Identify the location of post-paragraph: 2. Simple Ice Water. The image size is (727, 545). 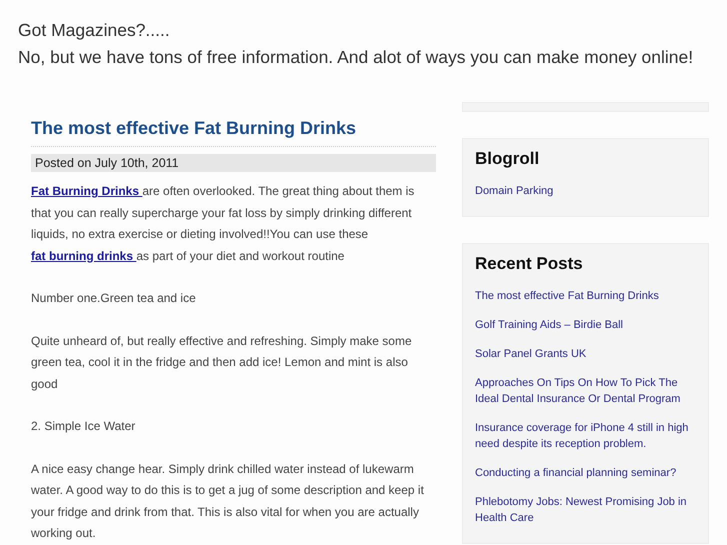
(83, 426).